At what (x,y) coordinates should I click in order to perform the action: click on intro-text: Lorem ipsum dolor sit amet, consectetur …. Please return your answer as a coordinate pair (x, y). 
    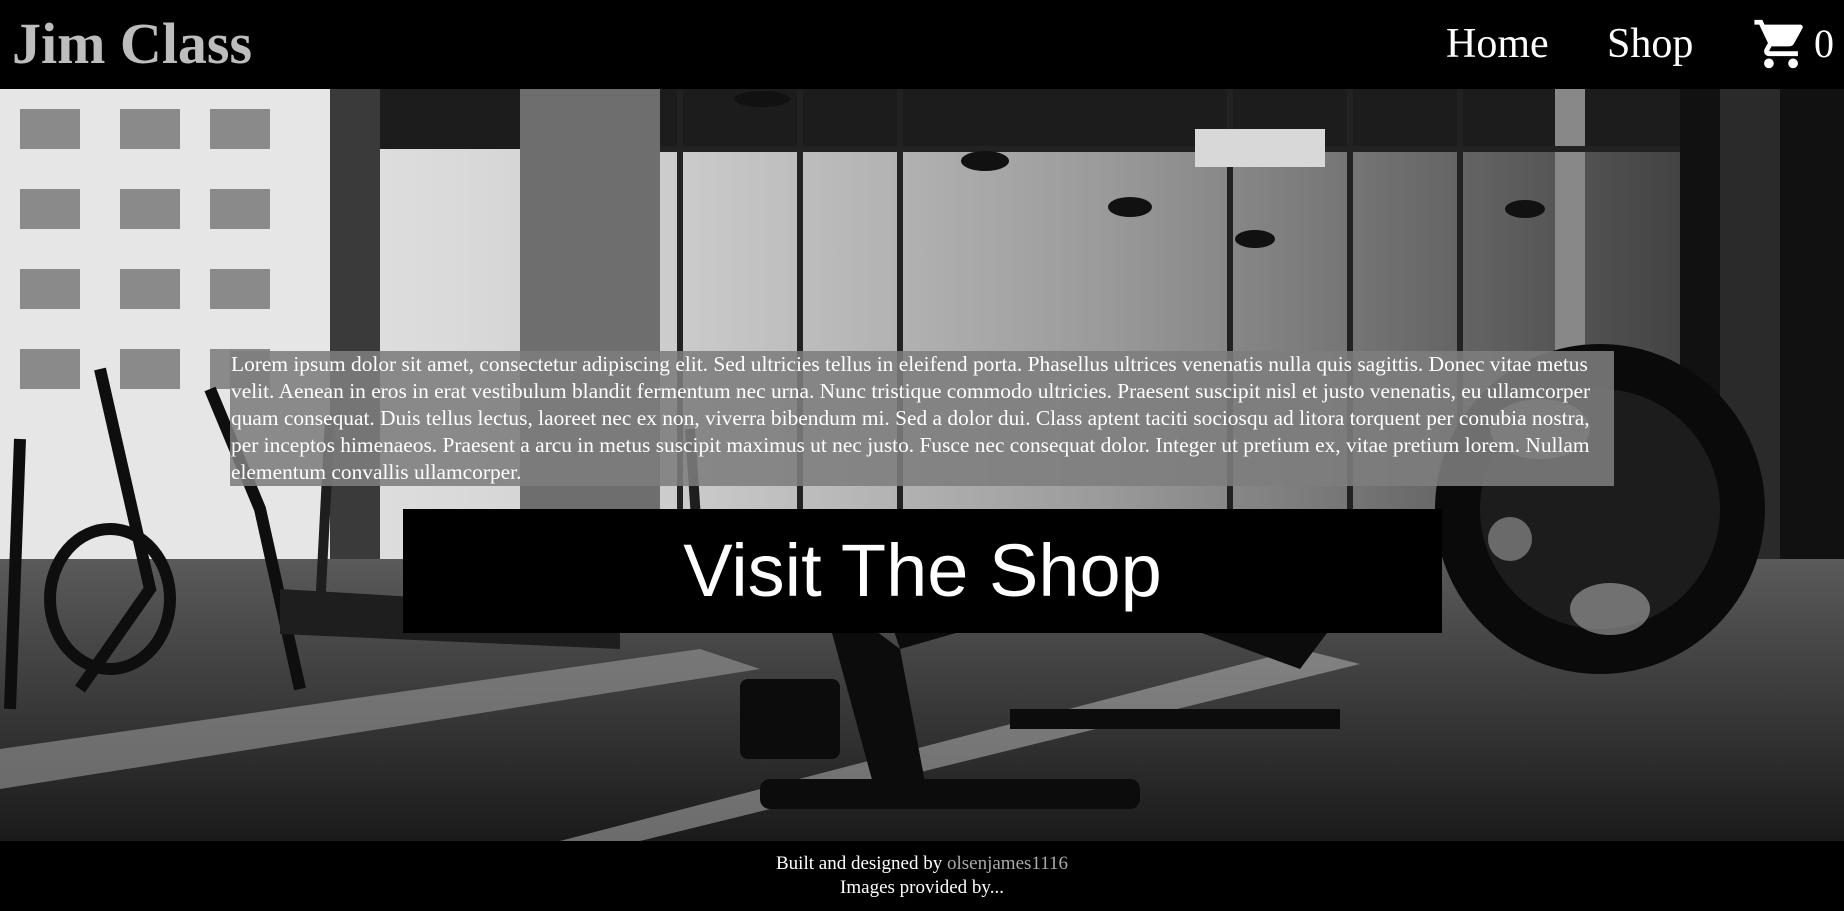
    Looking at the image, I should click on (922, 418).